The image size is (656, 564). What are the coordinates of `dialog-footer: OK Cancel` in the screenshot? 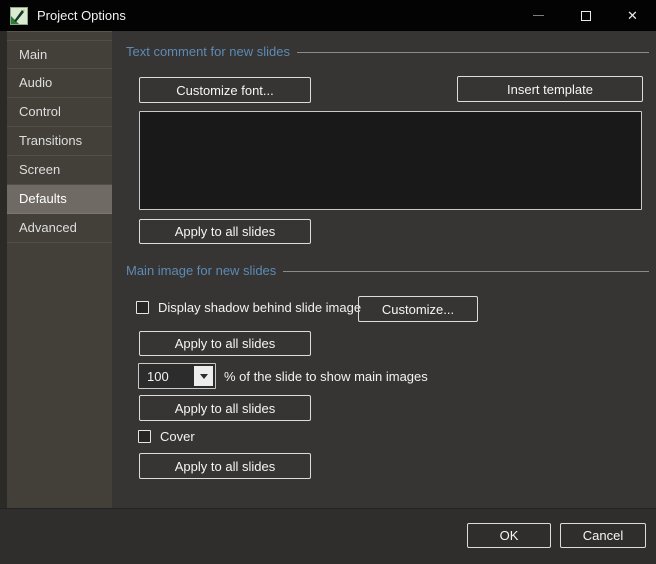 It's located at (328, 536).